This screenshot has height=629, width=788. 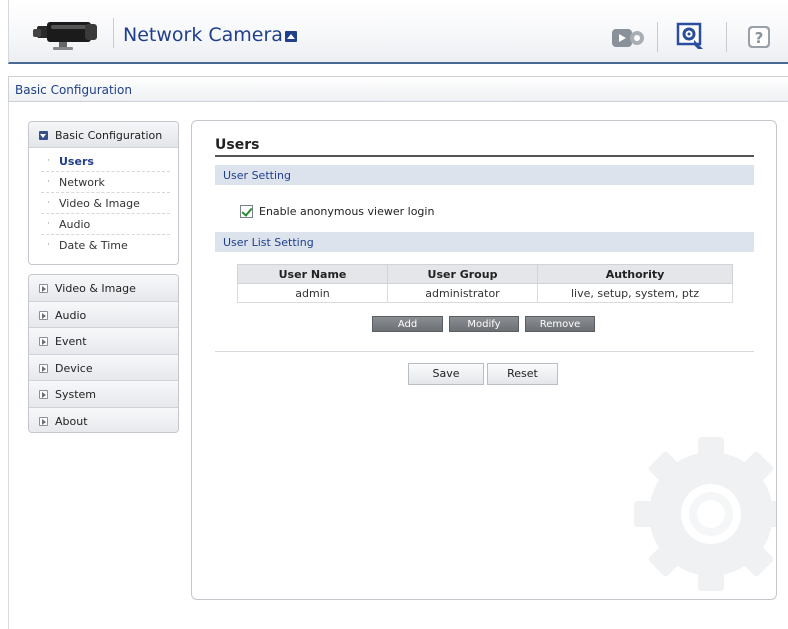 What do you see at coordinates (407, 324) in the screenshot?
I see `add-button: Add` at bounding box center [407, 324].